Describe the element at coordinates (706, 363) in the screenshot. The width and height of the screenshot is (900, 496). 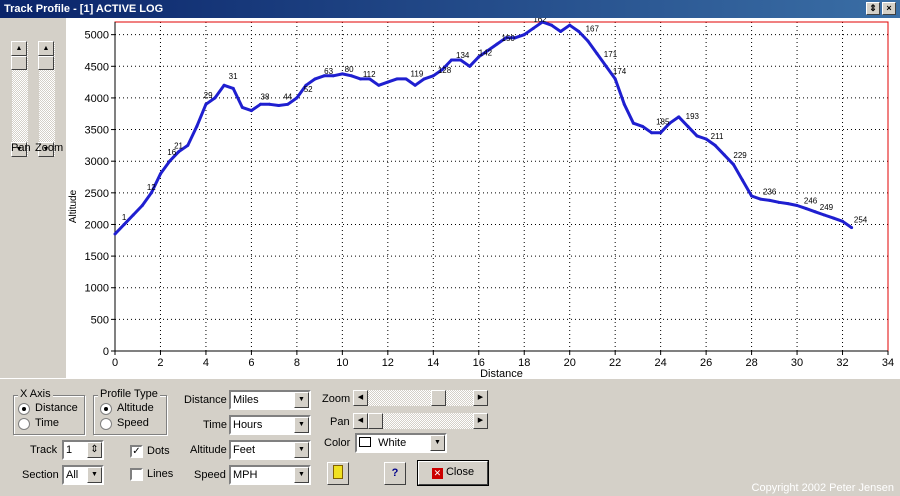
I see `x-tick-label: 26` at that location.